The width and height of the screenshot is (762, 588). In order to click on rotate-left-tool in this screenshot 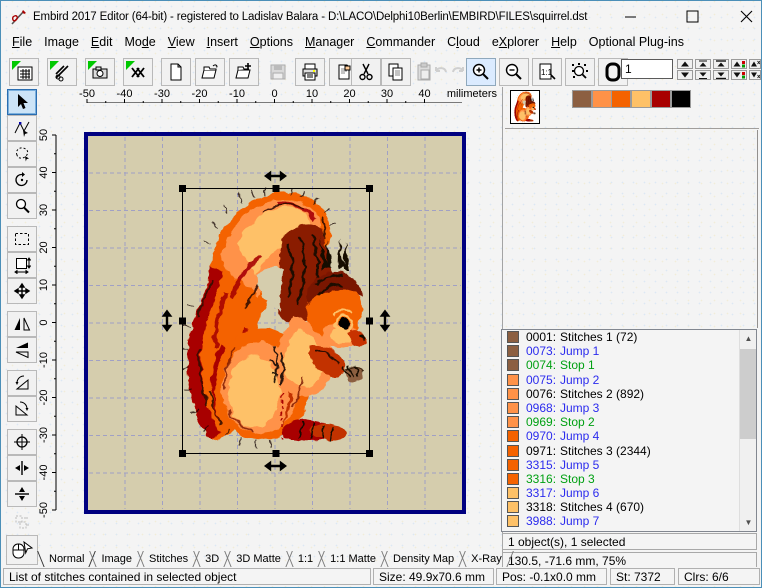, I will do `click(22, 383)`.